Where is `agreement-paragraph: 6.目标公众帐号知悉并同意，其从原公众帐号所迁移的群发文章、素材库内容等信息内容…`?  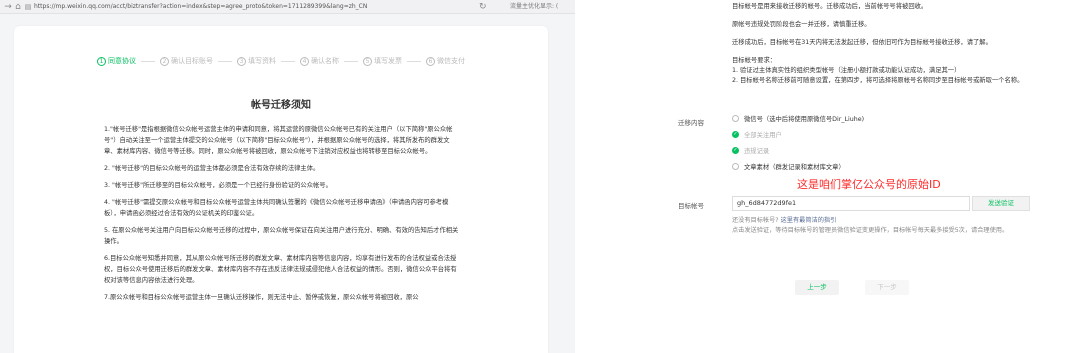 agreement-paragraph: 6.目标公众帐号知悉并同意，其从原公众帐号所迁移的群发文章、素材库内容等信息内容… is located at coordinates (280, 269).